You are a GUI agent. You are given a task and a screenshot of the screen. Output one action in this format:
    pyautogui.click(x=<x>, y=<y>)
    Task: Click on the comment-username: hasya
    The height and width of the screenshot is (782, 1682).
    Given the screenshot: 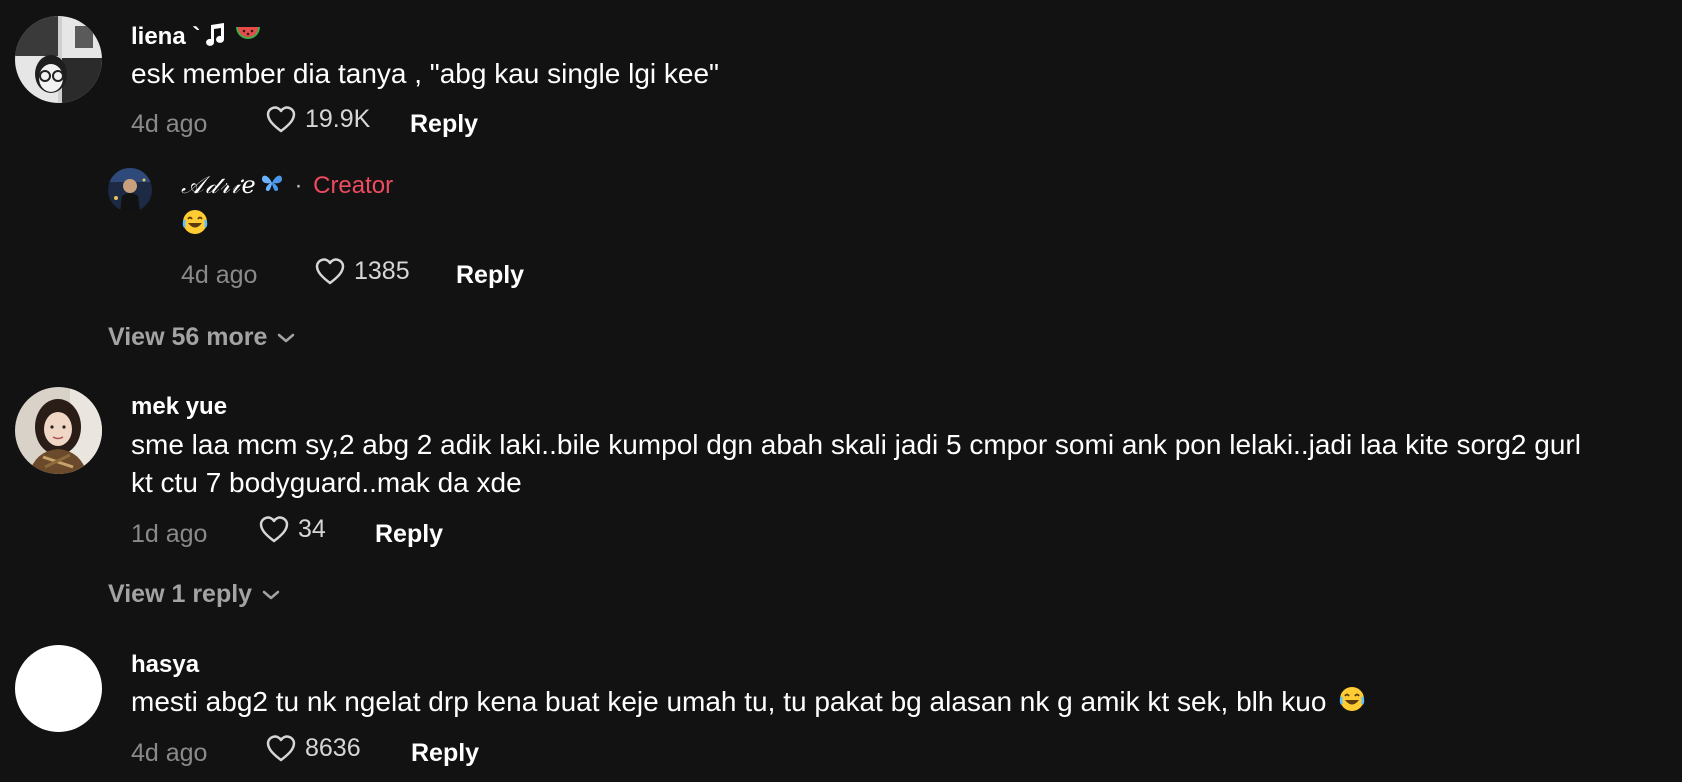 What is the action you would take?
    pyautogui.click(x=165, y=665)
    